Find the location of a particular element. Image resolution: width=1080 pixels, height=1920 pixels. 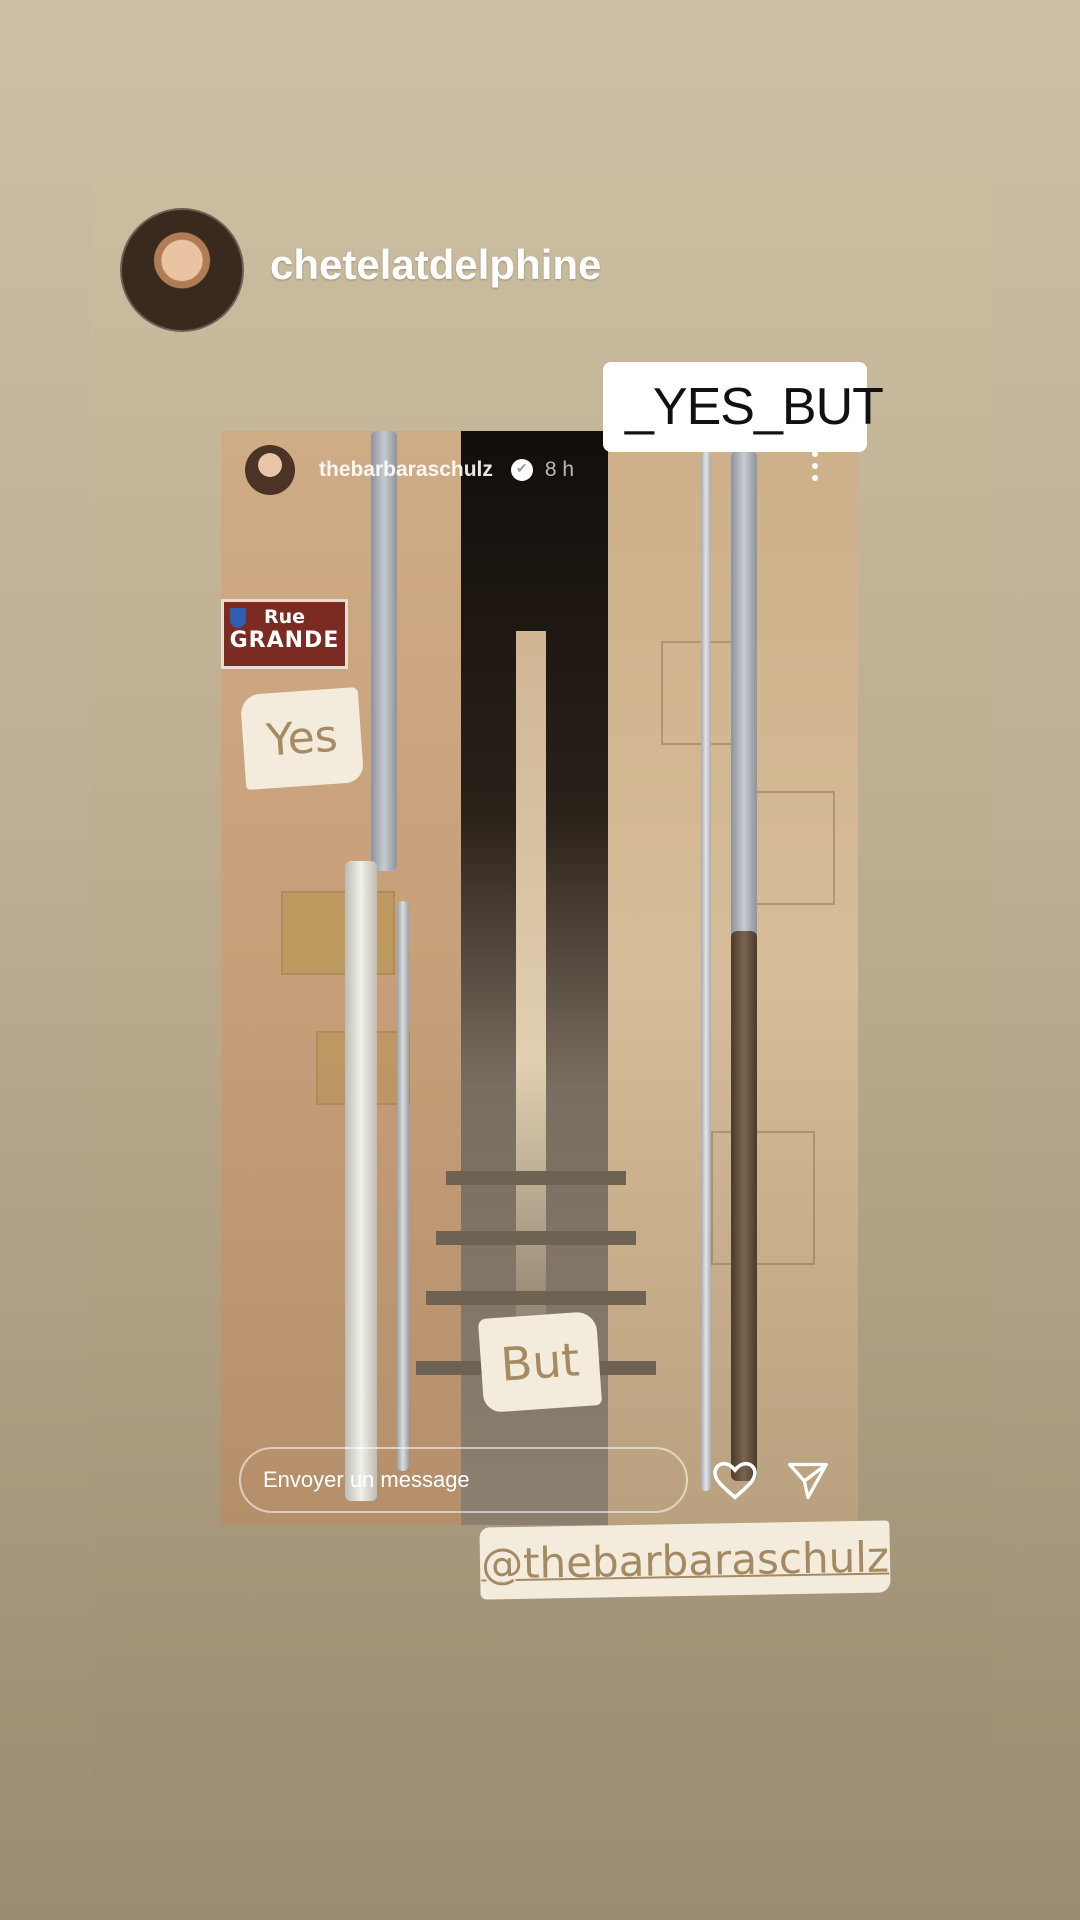

coat-of-arms-icon is located at coordinates (238, 618).